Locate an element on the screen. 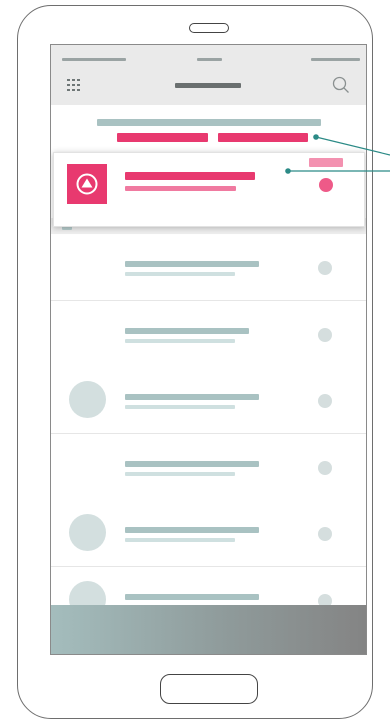 The height and width of the screenshot is (725, 390). search-icon is located at coordinates (341, 85).